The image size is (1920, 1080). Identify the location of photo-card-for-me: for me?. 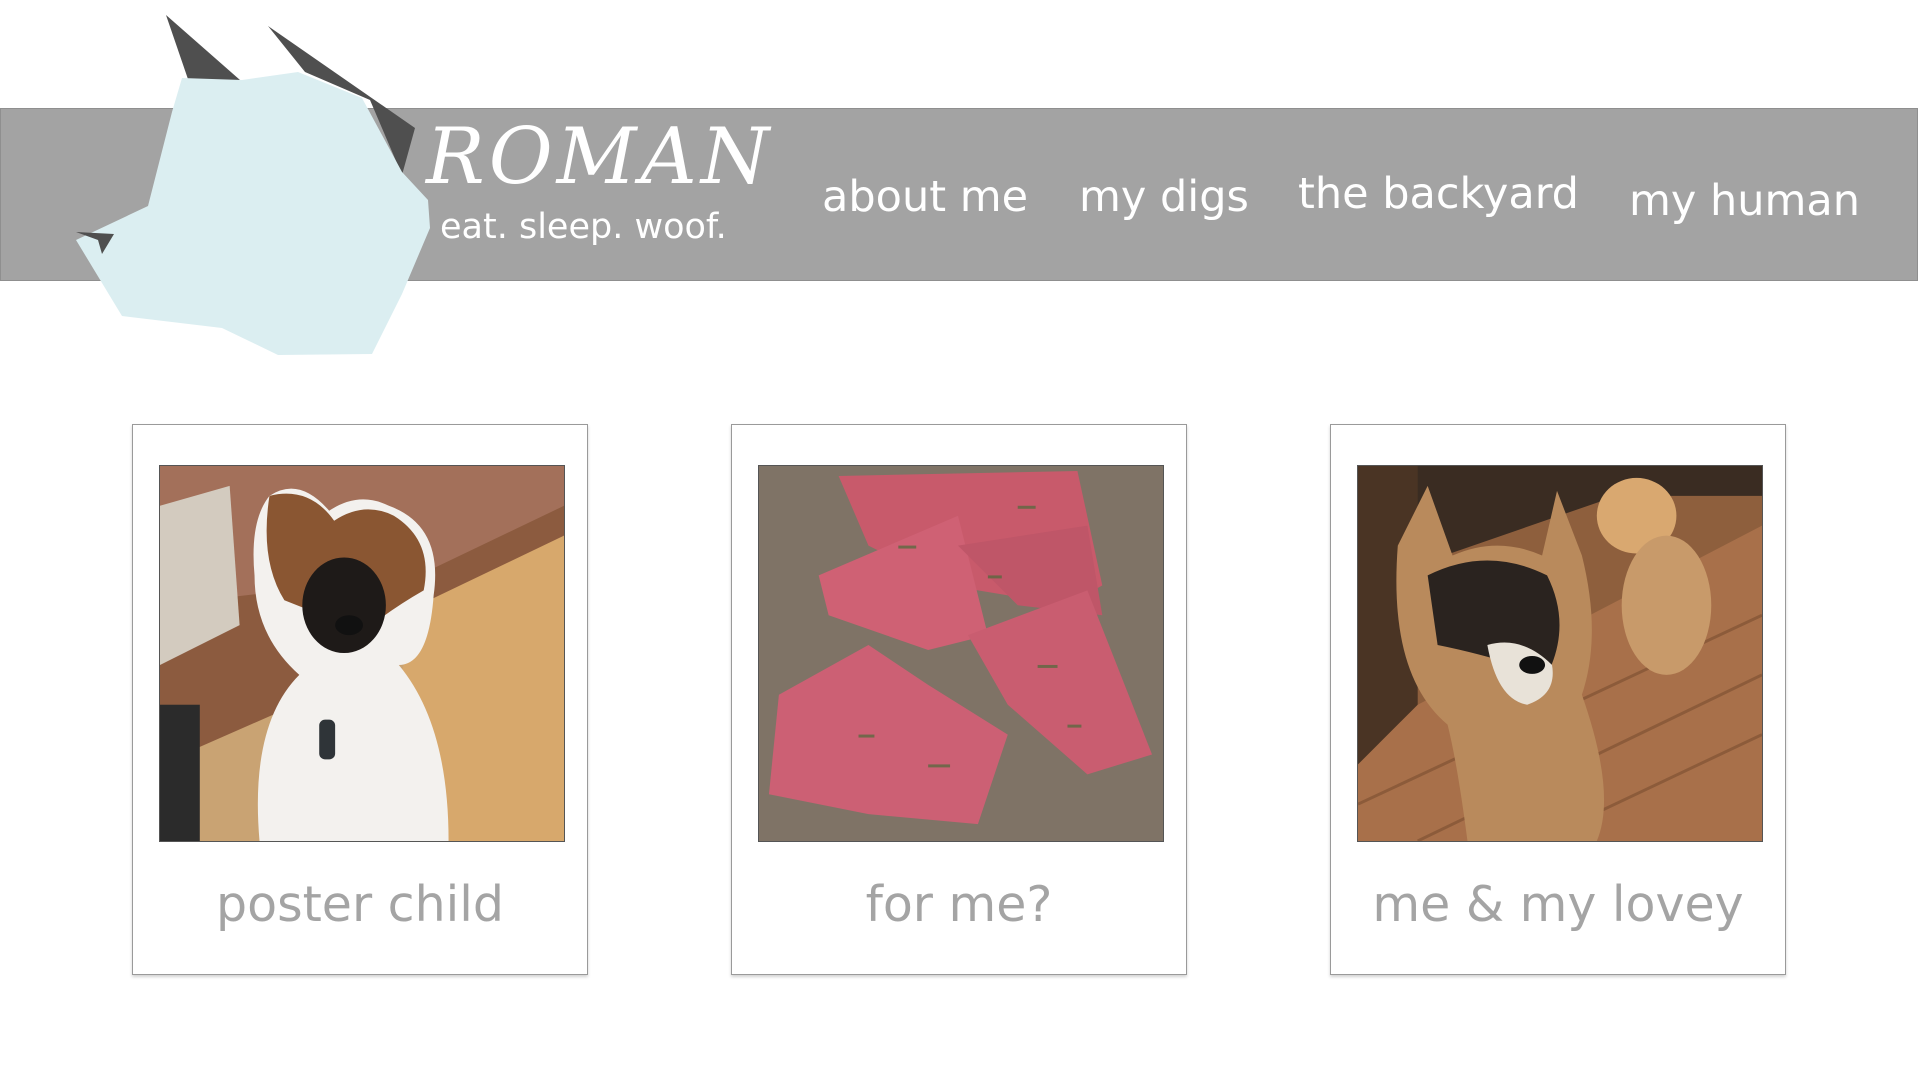
(959, 699).